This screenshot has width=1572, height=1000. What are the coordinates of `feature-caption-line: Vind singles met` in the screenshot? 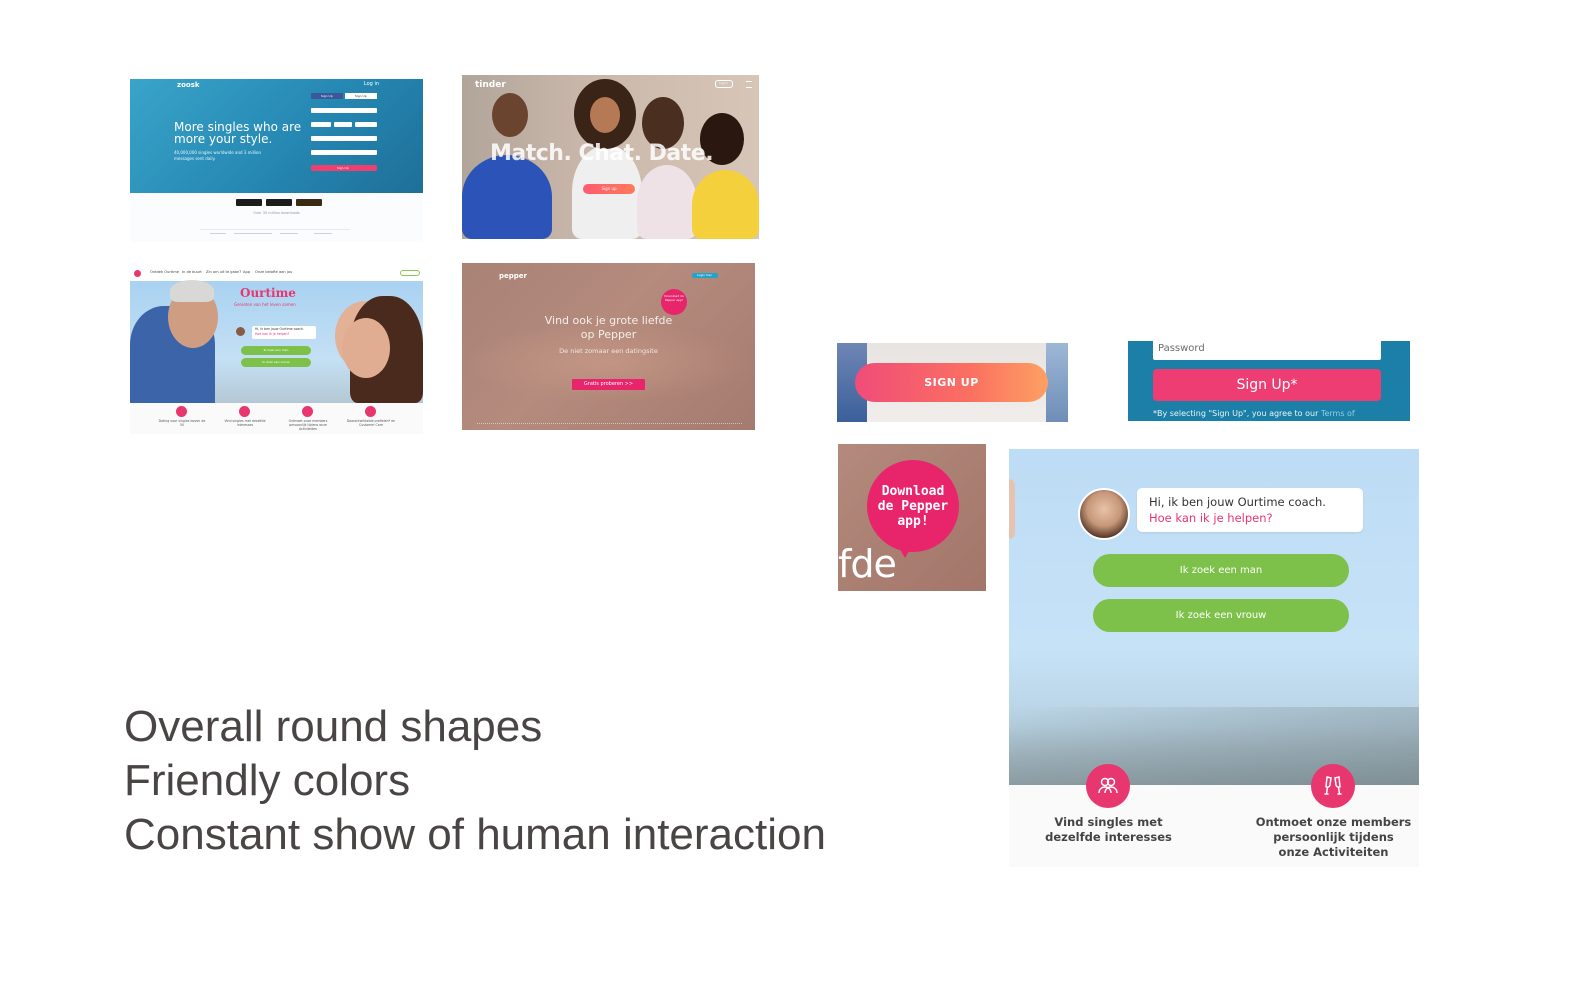 It's located at (1108, 822).